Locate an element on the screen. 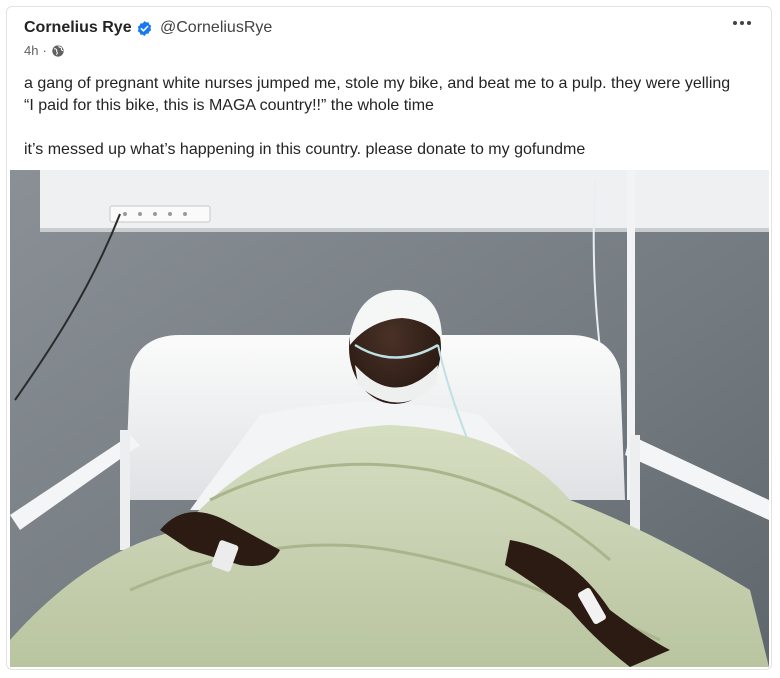  post-meta: 4h · is located at coordinates (44, 51).